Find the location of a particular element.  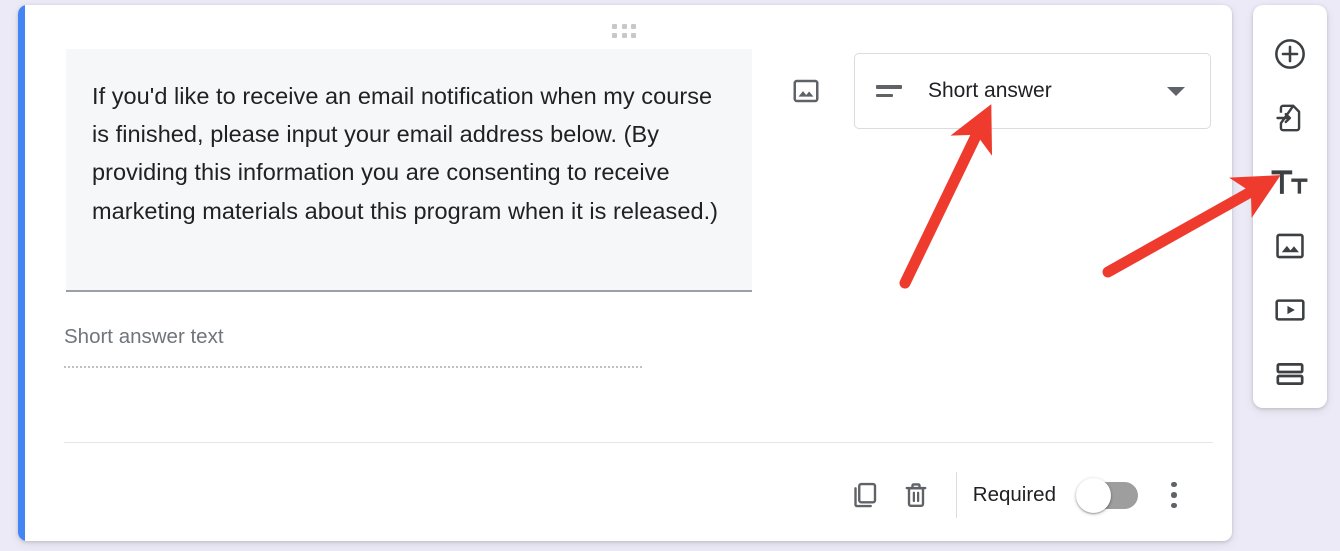

video-icon is located at coordinates (1290, 310).